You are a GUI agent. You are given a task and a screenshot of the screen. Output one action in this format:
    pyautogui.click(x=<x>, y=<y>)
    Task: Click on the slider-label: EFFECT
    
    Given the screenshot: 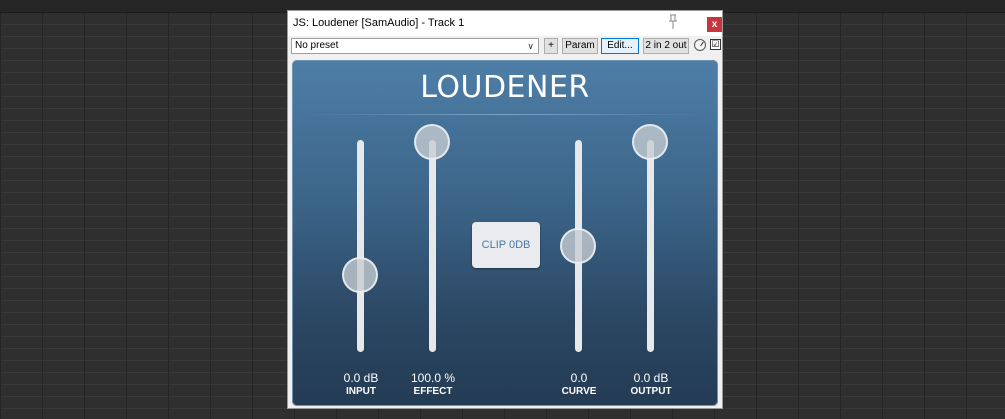 What is the action you would take?
    pyautogui.click(x=433, y=391)
    